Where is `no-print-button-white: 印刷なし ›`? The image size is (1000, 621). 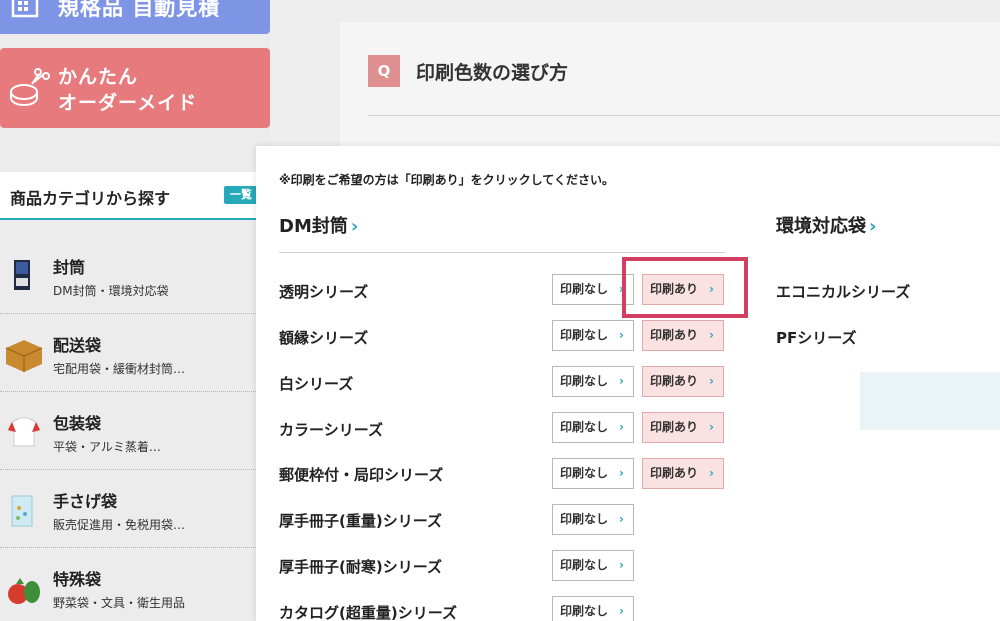
no-print-button-white: 印刷なし › is located at coordinates (593, 381).